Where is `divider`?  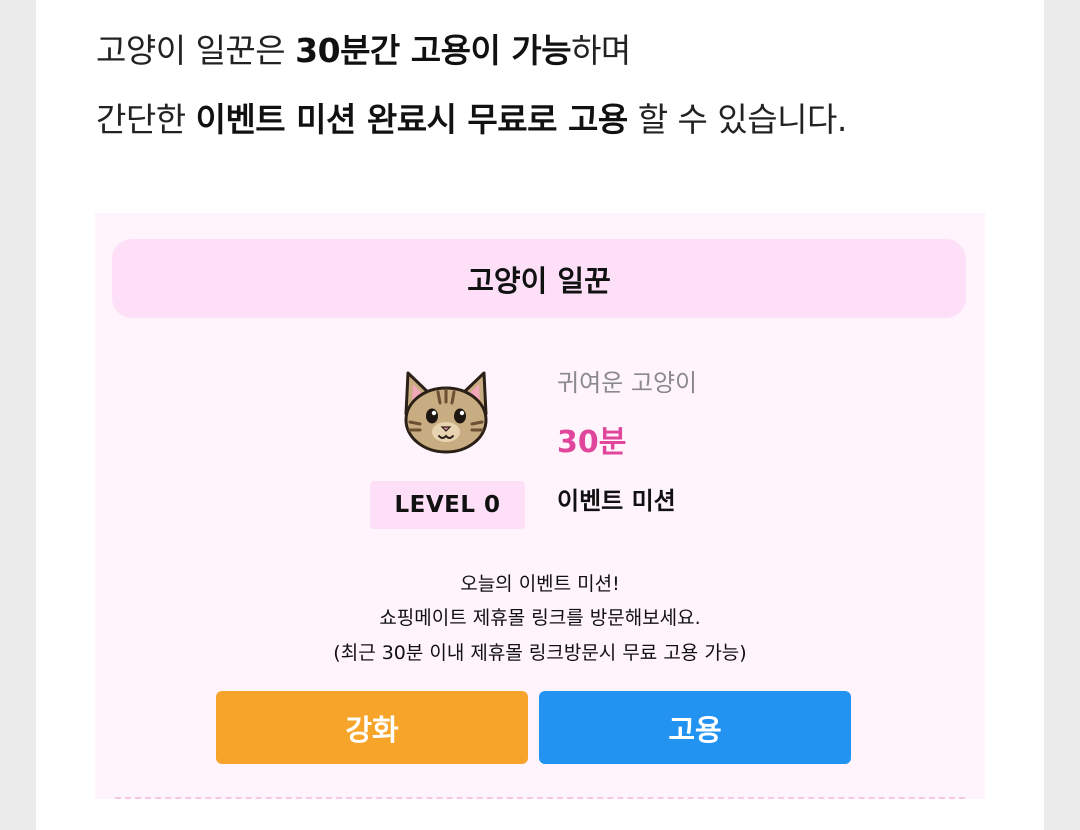 divider is located at coordinates (540, 798).